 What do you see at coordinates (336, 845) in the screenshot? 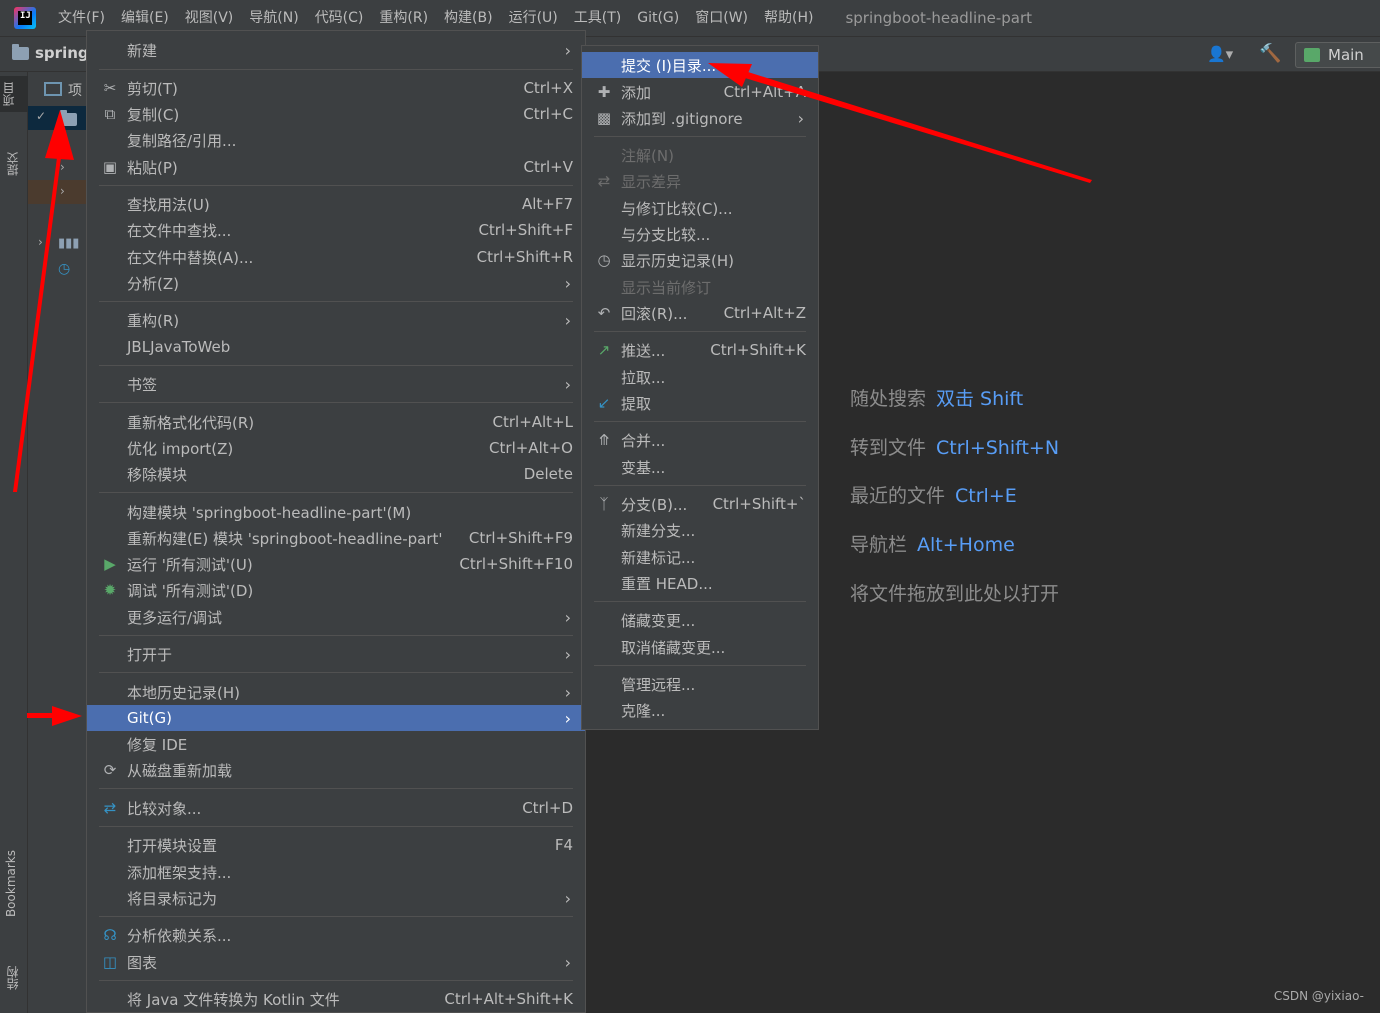
I see `menu-item-module-settings: 打开模块设置 F4` at bounding box center [336, 845].